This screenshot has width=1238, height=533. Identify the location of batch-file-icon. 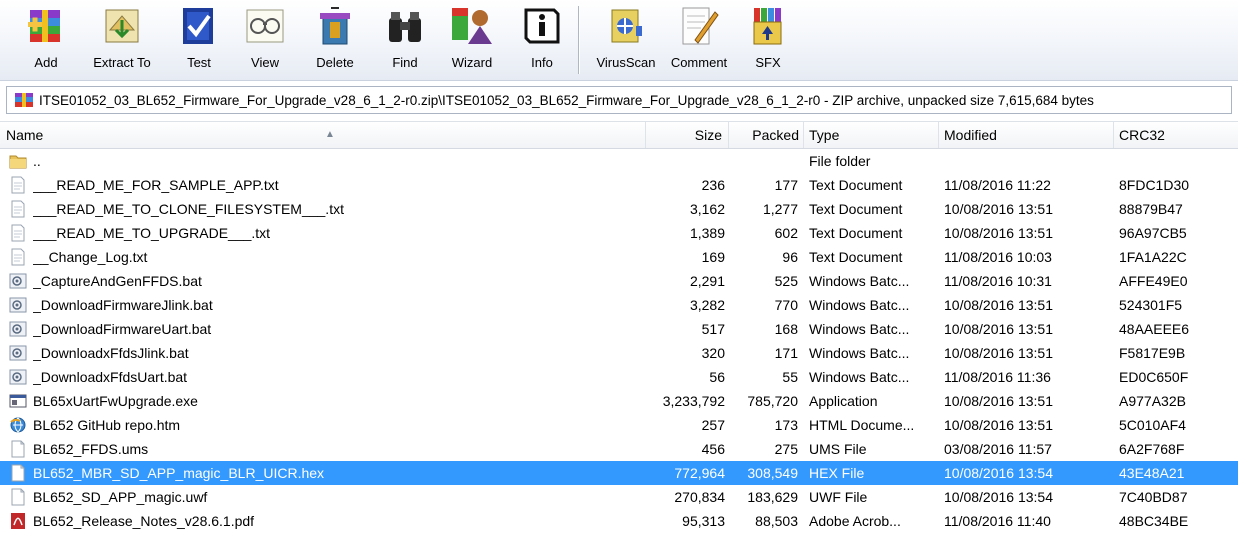
(18, 281).